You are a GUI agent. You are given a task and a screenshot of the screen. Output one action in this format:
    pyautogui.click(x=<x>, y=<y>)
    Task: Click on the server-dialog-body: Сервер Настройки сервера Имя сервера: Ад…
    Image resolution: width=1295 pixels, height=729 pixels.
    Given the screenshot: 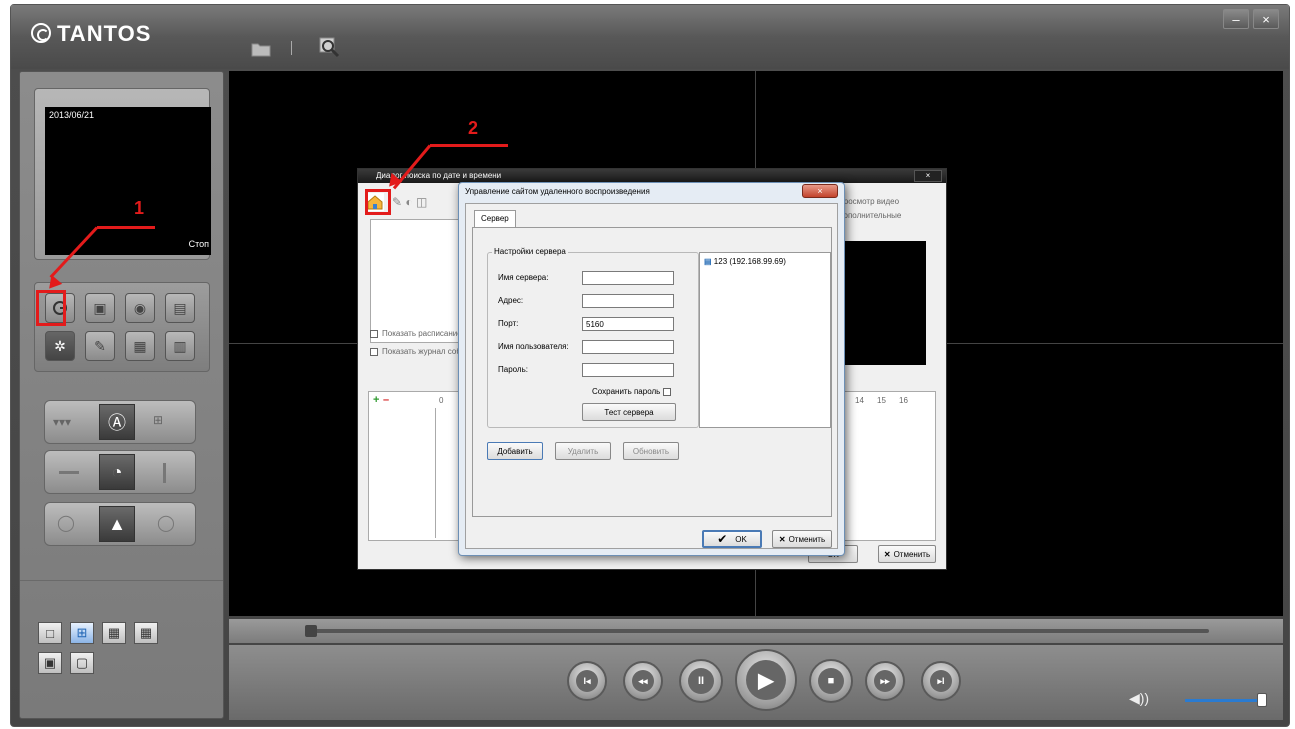 What is the action you would take?
    pyautogui.click(x=651, y=376)
    